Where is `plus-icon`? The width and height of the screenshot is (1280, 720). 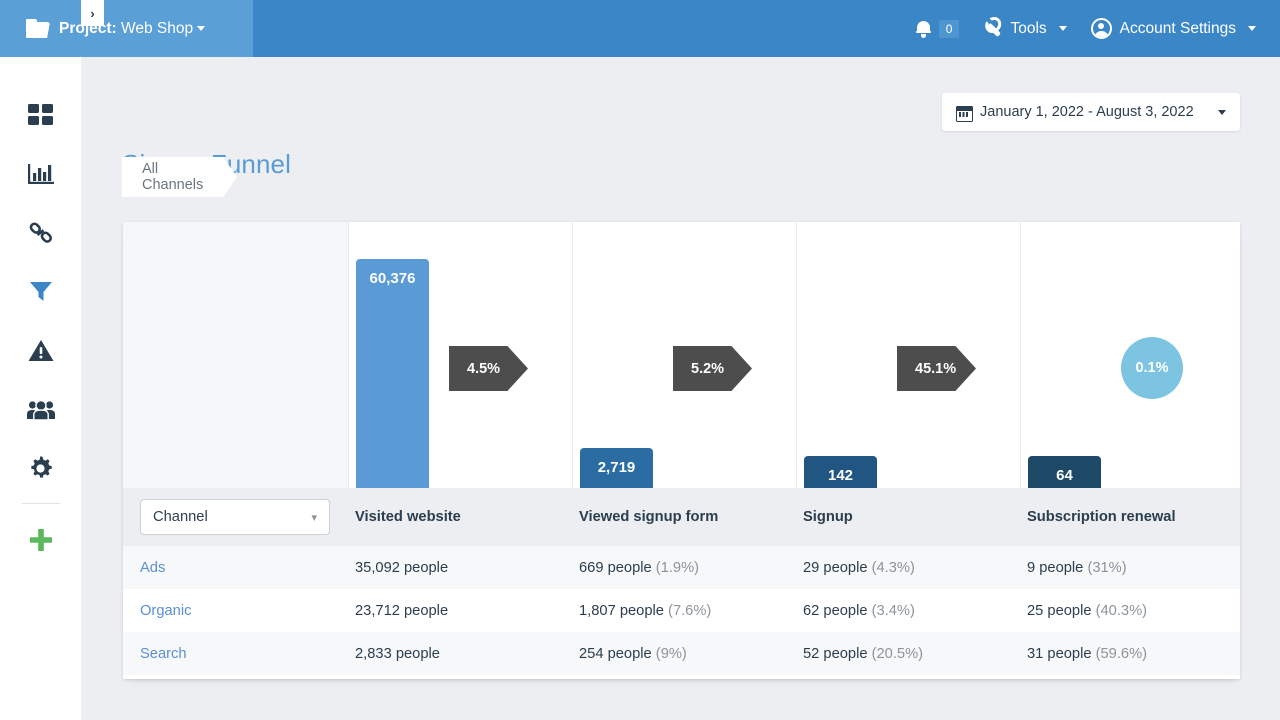 plus-icon is located at coordinates (41, 540).